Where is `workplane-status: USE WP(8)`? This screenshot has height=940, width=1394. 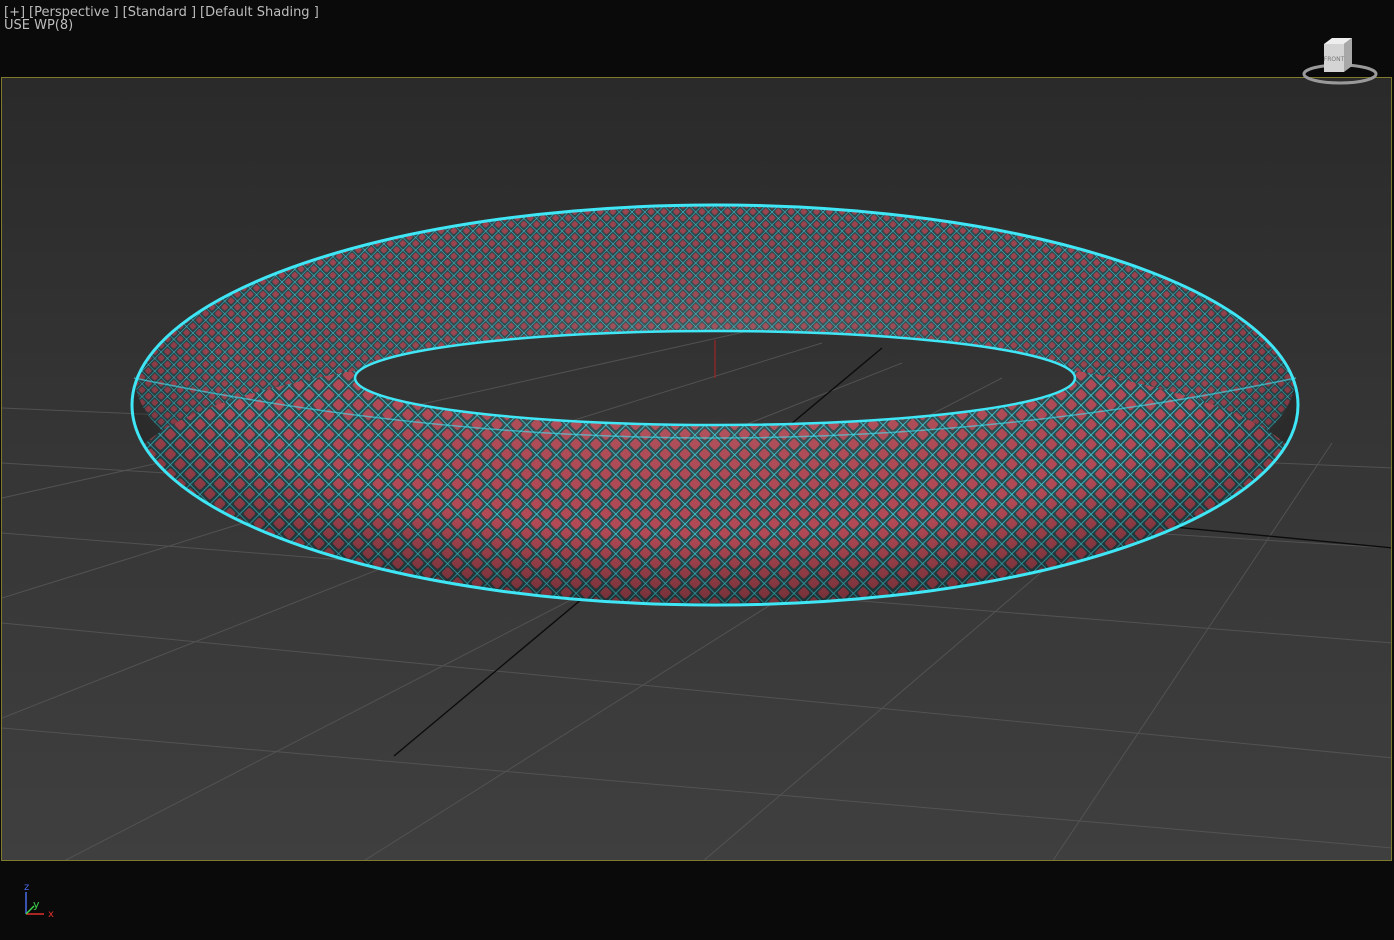
workplane-status: USE WP(8) is located at coordinates (39, 25).